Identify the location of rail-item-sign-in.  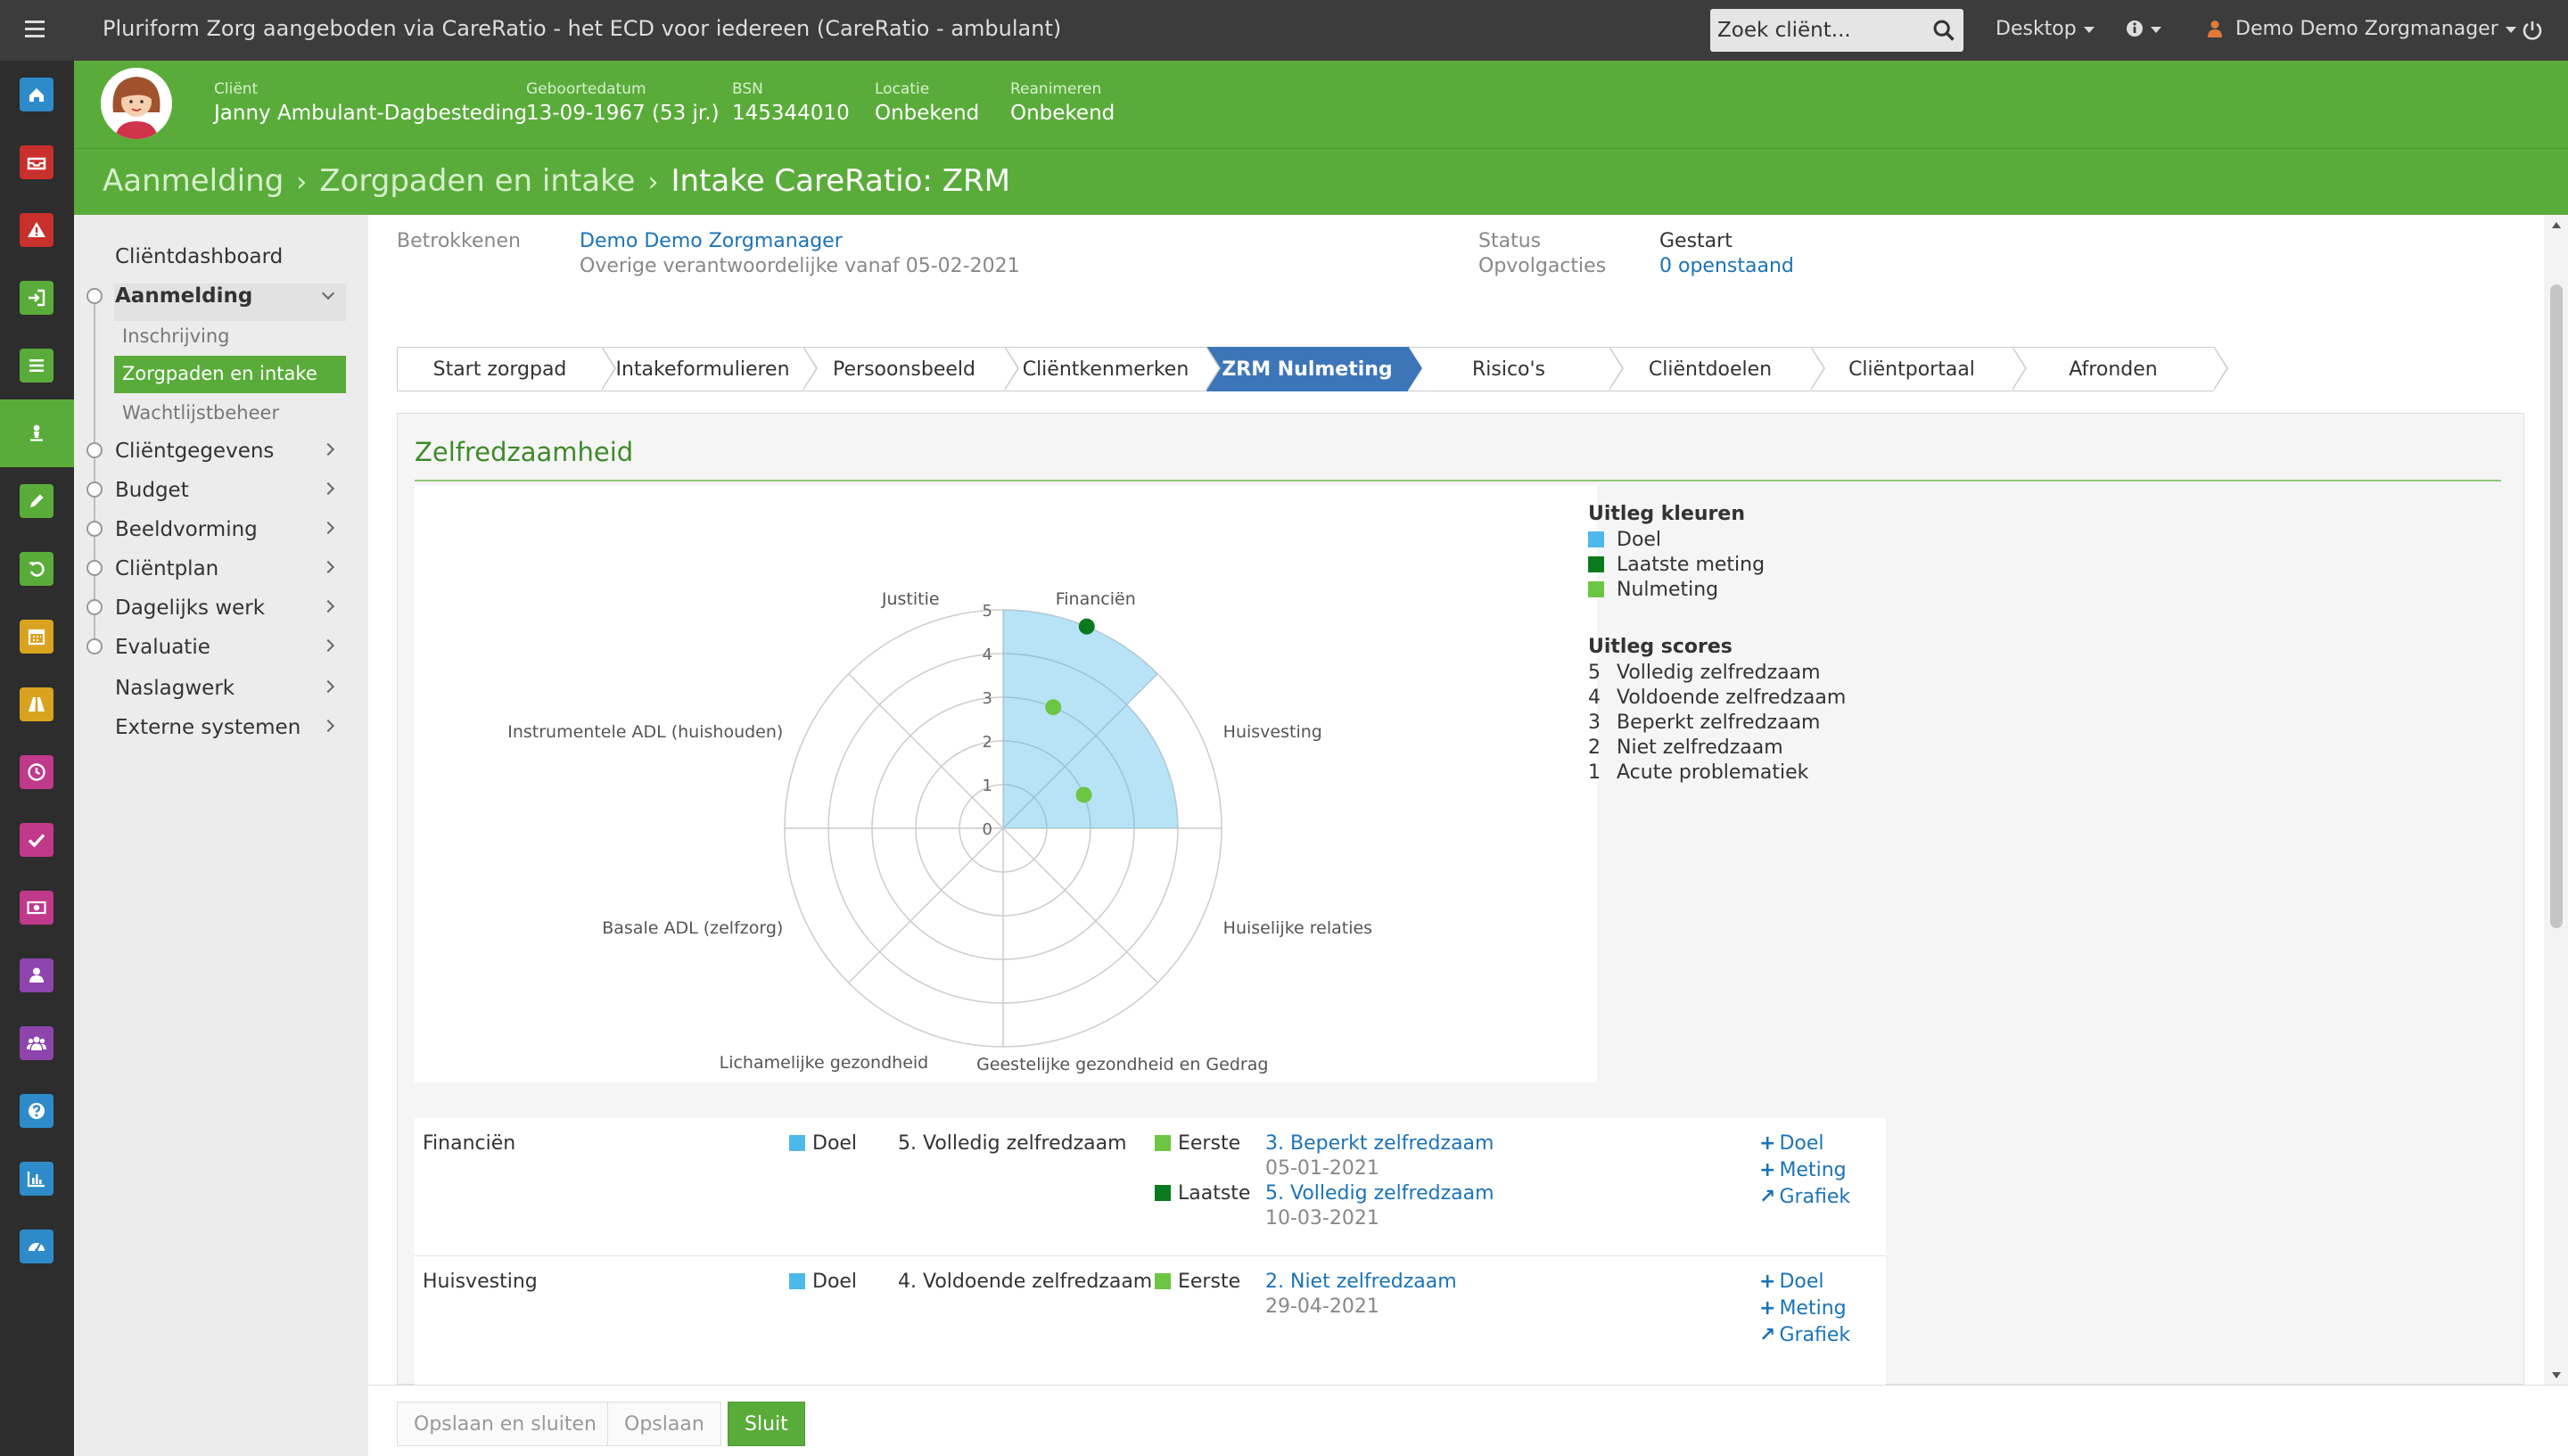
(37, 298).